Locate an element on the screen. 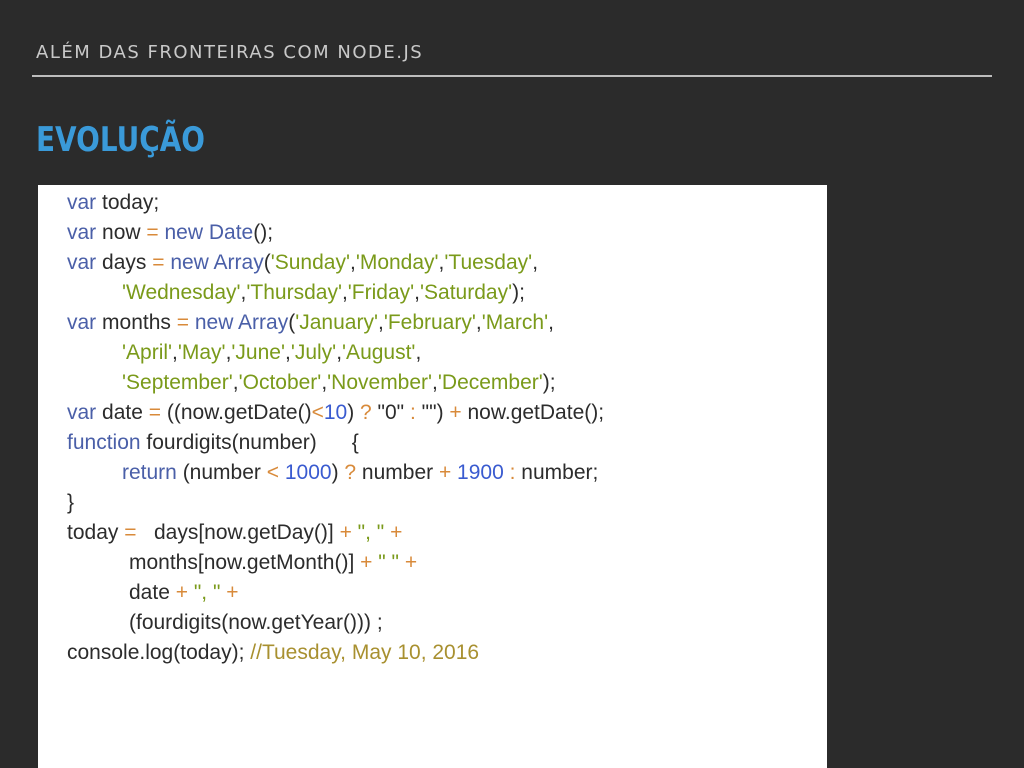 The image size is (1024, 768). code-token: today; is located at coordinates (128, 202).